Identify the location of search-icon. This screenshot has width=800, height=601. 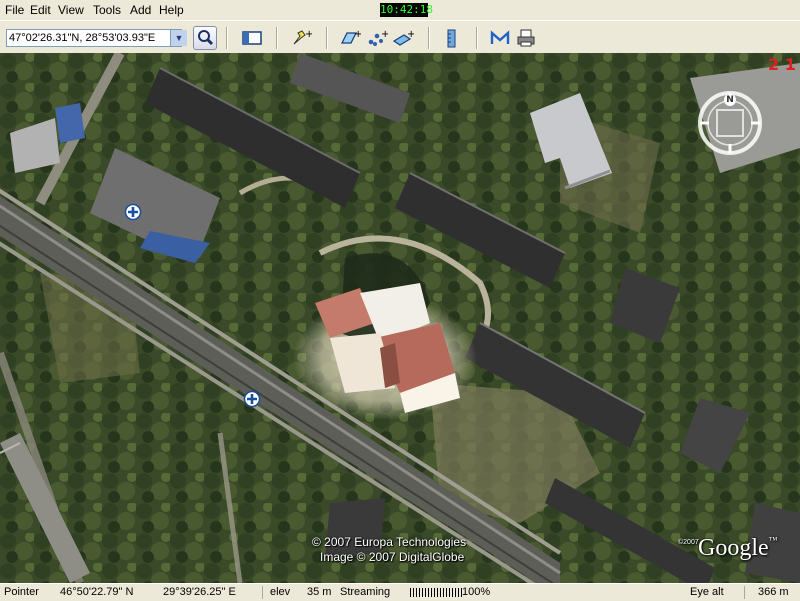
(206, 38).